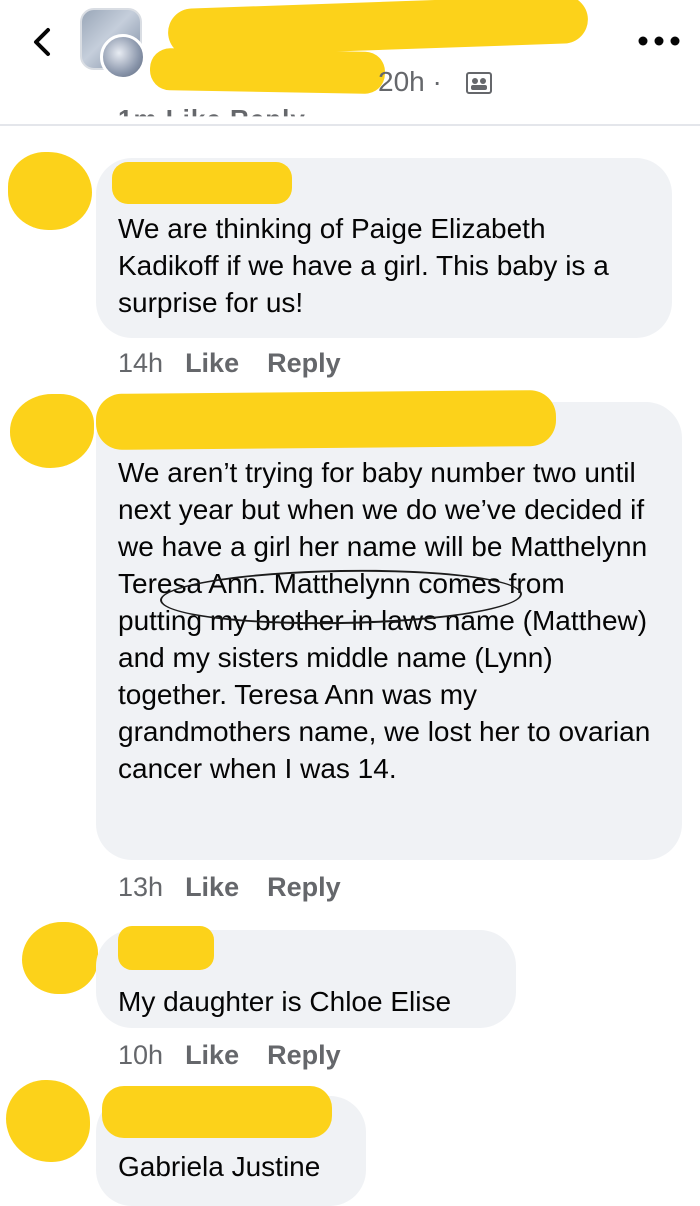 Image resolution: width=700 pixels, height=1206 pixels. Describe the element at coordinates (410, 81) in the screenshot. I see `post-timestamp: 20h ·` at that location.